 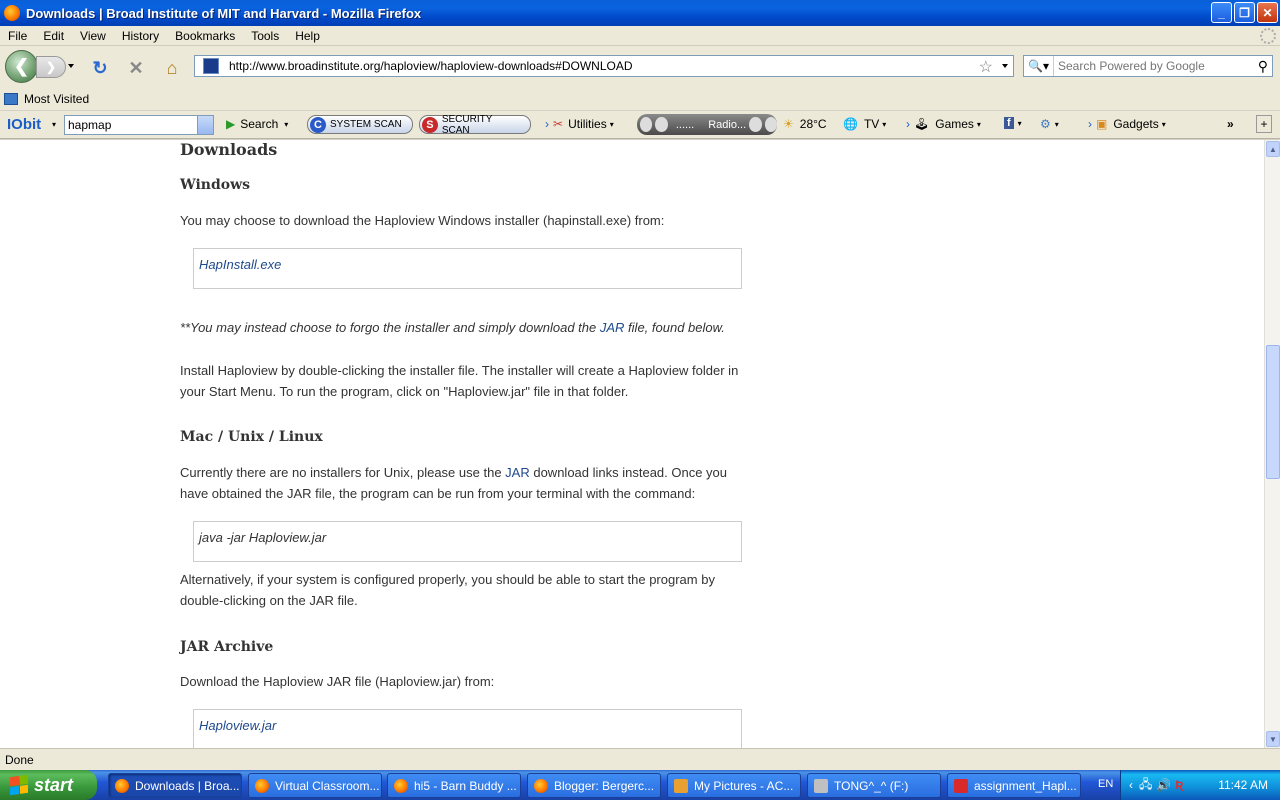 I want to click on reload-icon: ↻, so click(x=100, y=68).